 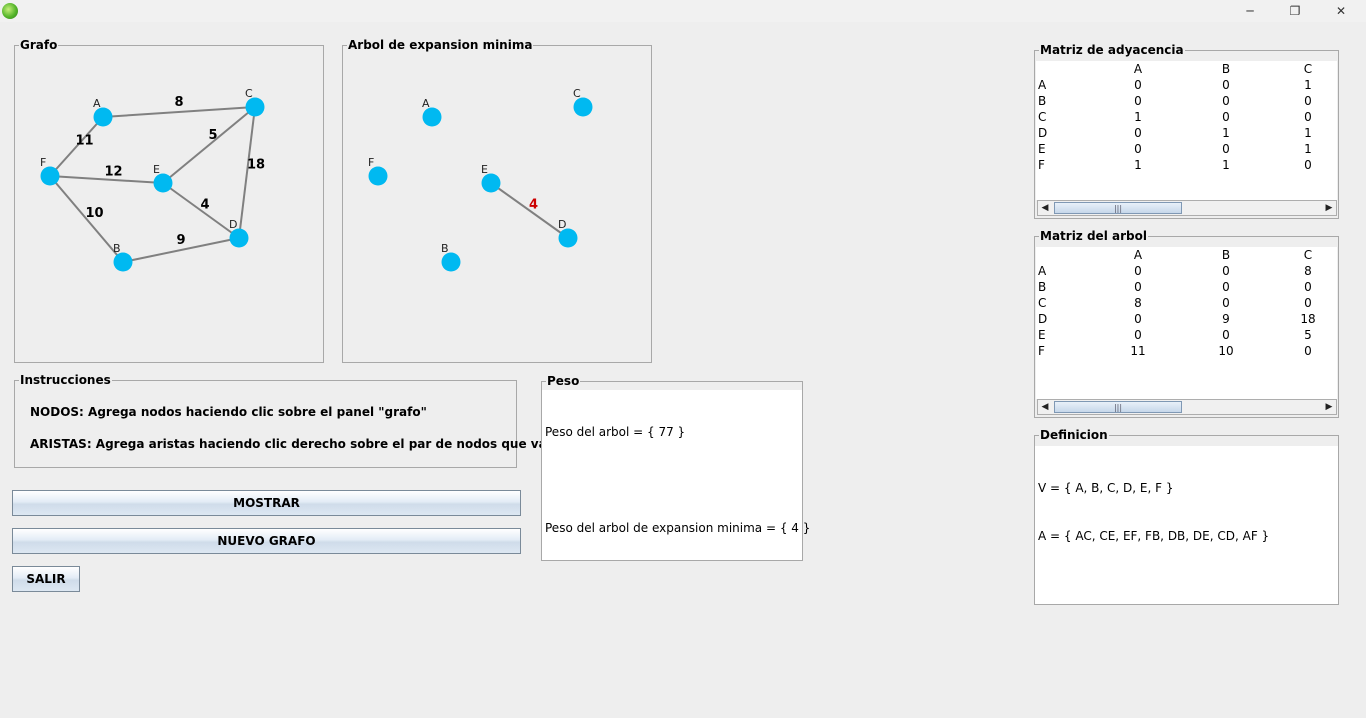 What do you see at coordinates (1250, 11) in the screenshot?
I see `minimize-button: ─` at bounding box center [1250, 11].